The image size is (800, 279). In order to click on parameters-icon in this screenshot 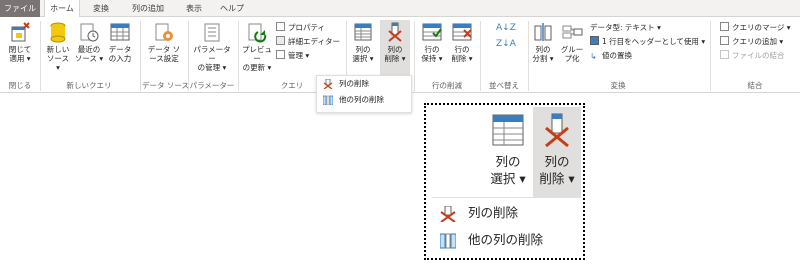, I will do `click(212, 32)`.